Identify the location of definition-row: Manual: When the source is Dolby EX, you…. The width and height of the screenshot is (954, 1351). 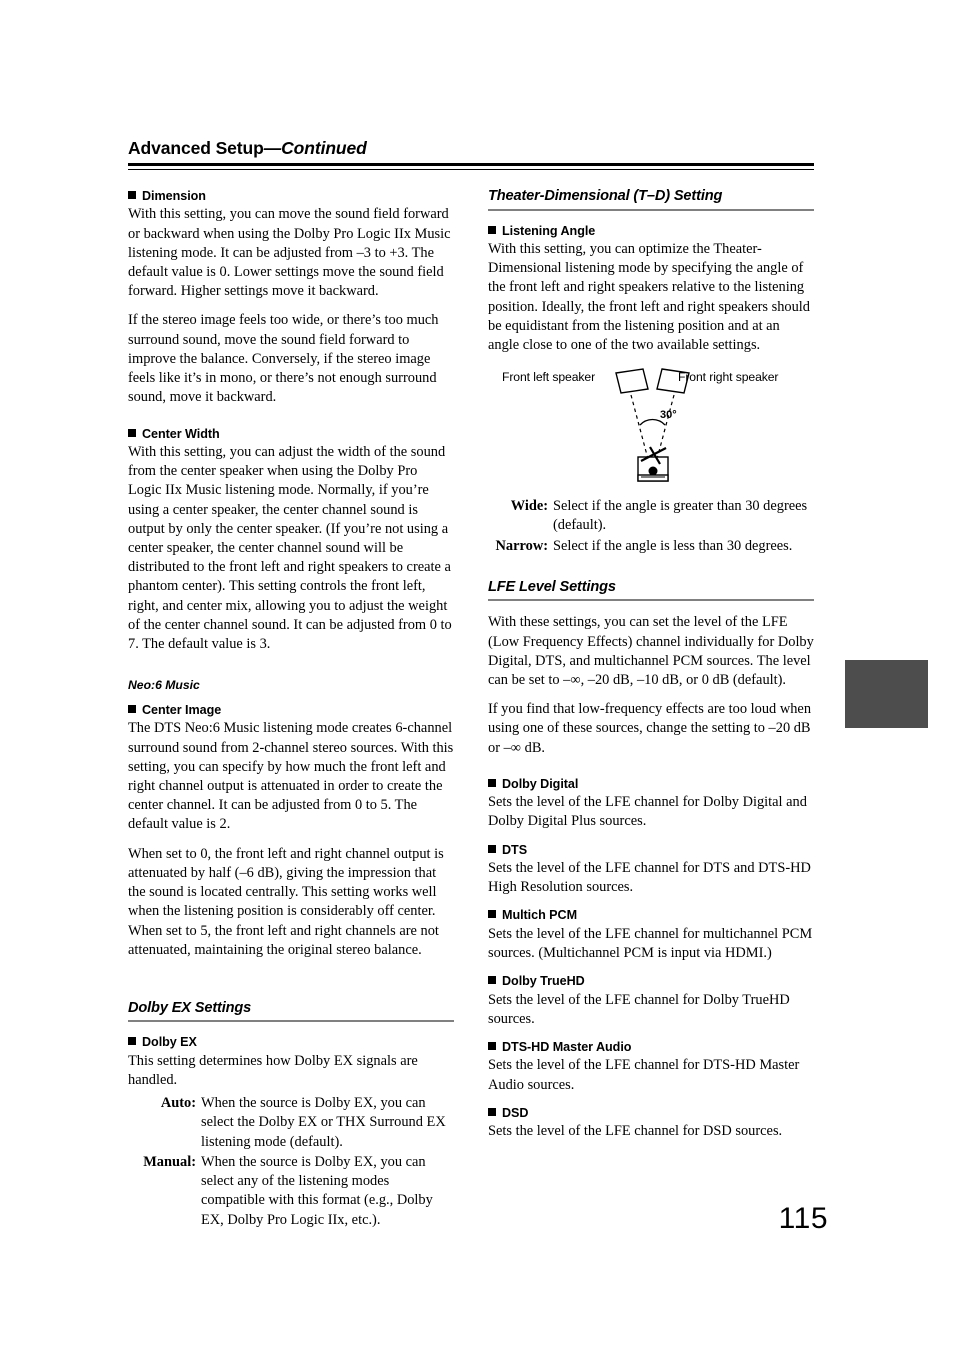
(291, 1191).